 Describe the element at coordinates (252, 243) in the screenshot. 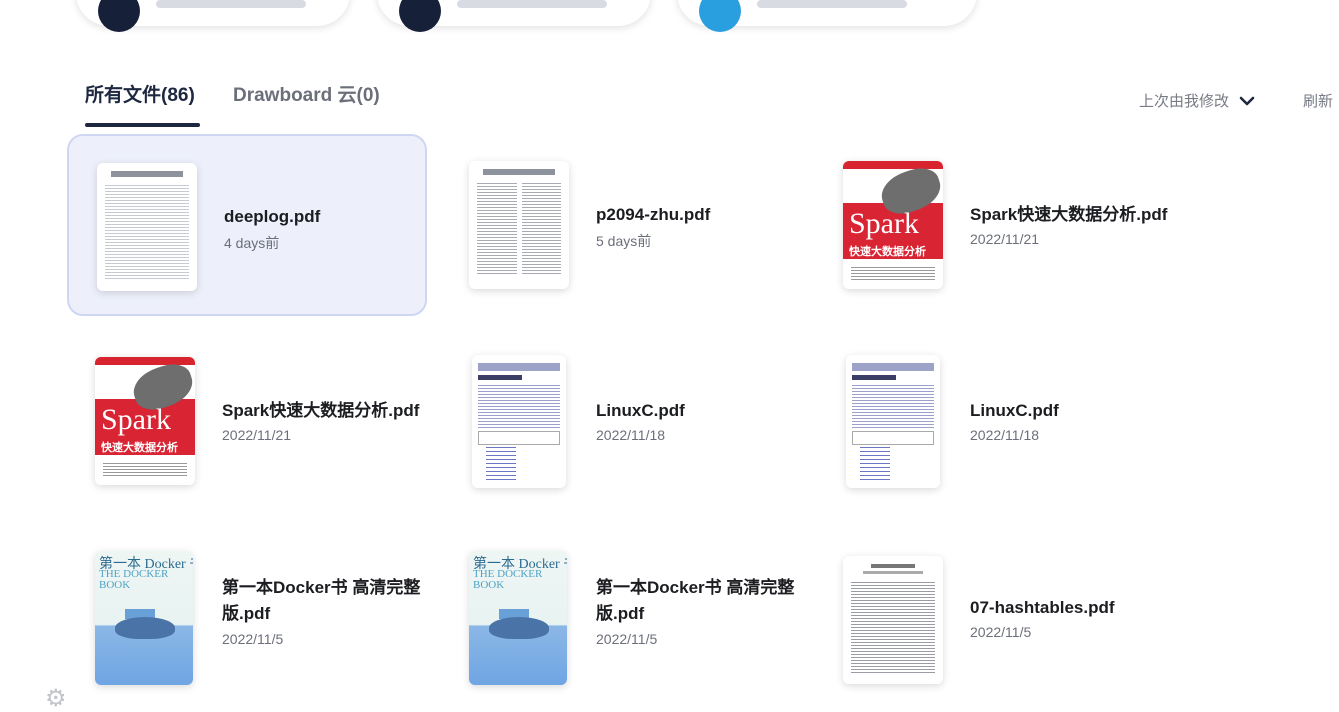

I see `file-date: 4 days前` at that location.